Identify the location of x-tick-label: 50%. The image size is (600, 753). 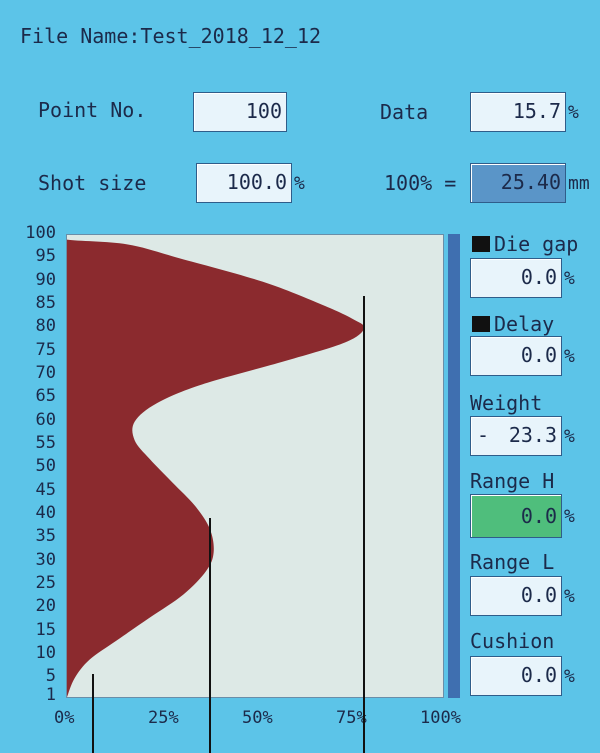
(257, 718).